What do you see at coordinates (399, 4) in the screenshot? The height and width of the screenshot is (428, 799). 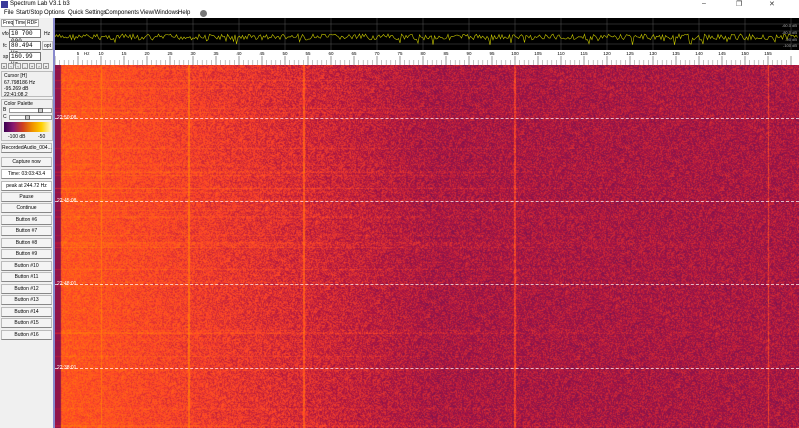 I see `title-bar: Spectrum Lab V3.1 b3 – ❐ ✕` at bounding box center [399, 4].